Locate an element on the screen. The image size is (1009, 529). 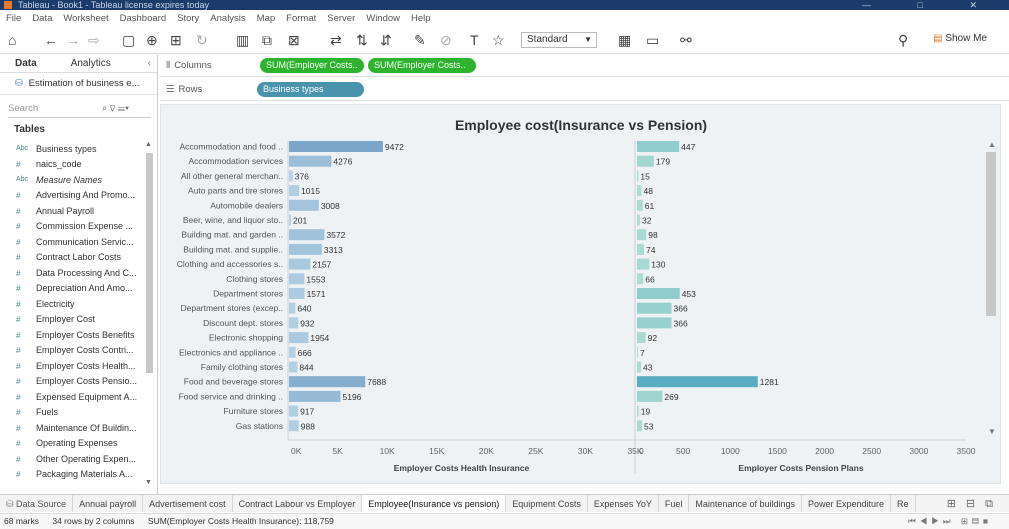
sheet-tab: Fuel is located at coordinates (674, 503).